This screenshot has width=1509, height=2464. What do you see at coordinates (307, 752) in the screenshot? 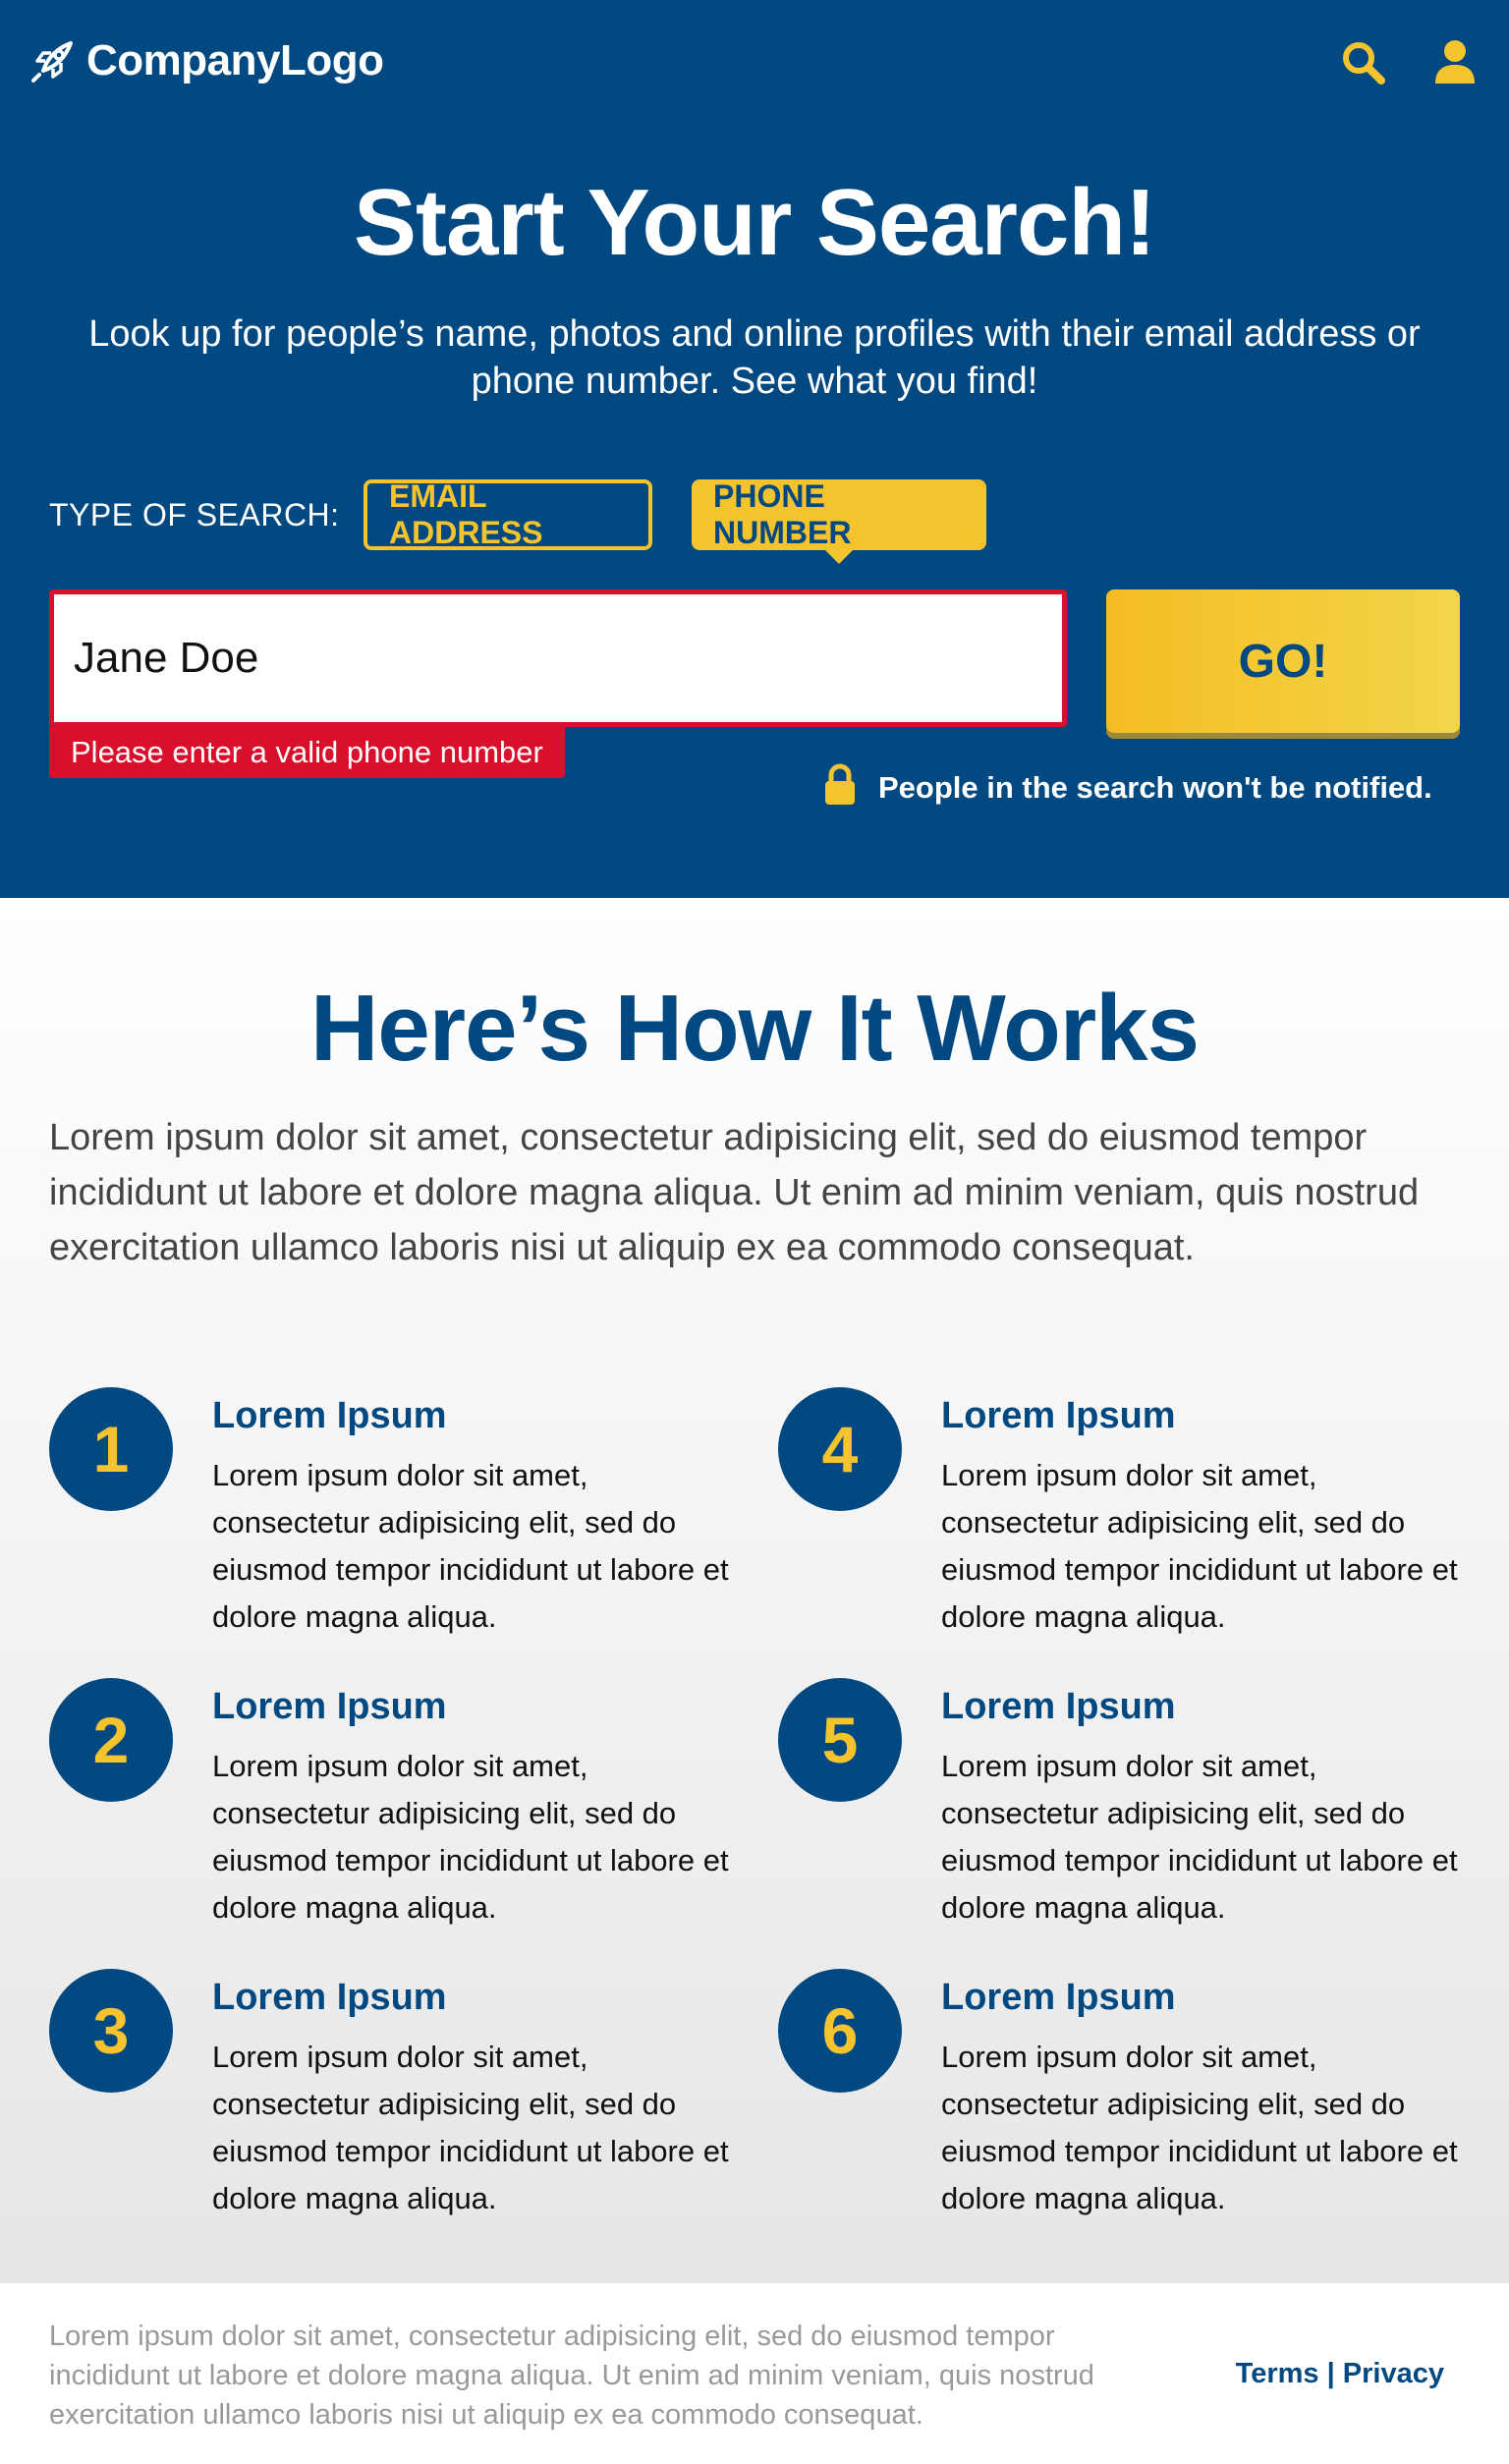
I see `error-message: Please enter a valid phone number` at bounding box center [307, 752].